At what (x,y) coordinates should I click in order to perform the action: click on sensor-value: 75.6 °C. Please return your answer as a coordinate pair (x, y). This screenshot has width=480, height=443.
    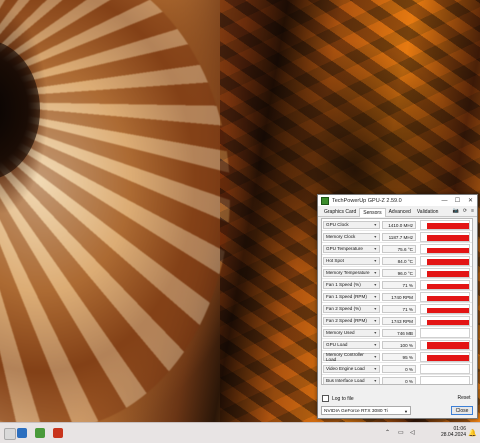
    Looking at the image, I should click on (399, 248).